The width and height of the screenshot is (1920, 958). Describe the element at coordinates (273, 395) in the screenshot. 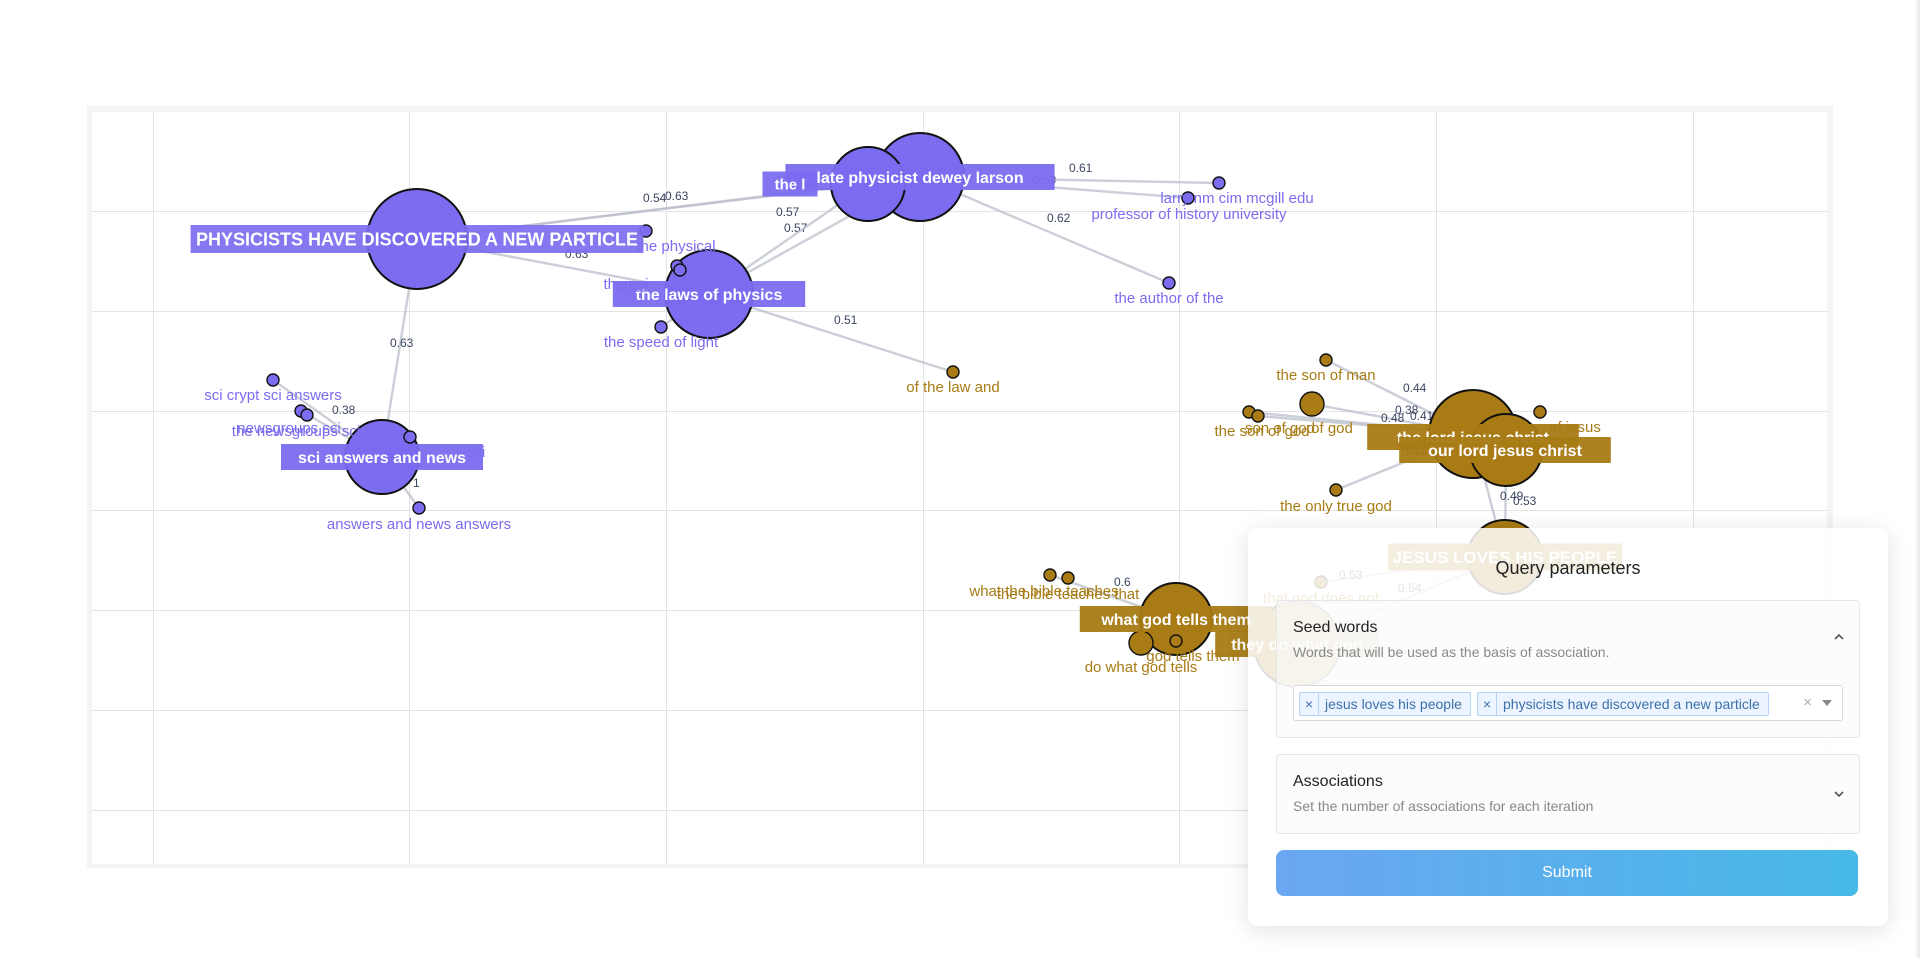

I see `node-label-sci_crypt: sci crypt sci answers` at that location.